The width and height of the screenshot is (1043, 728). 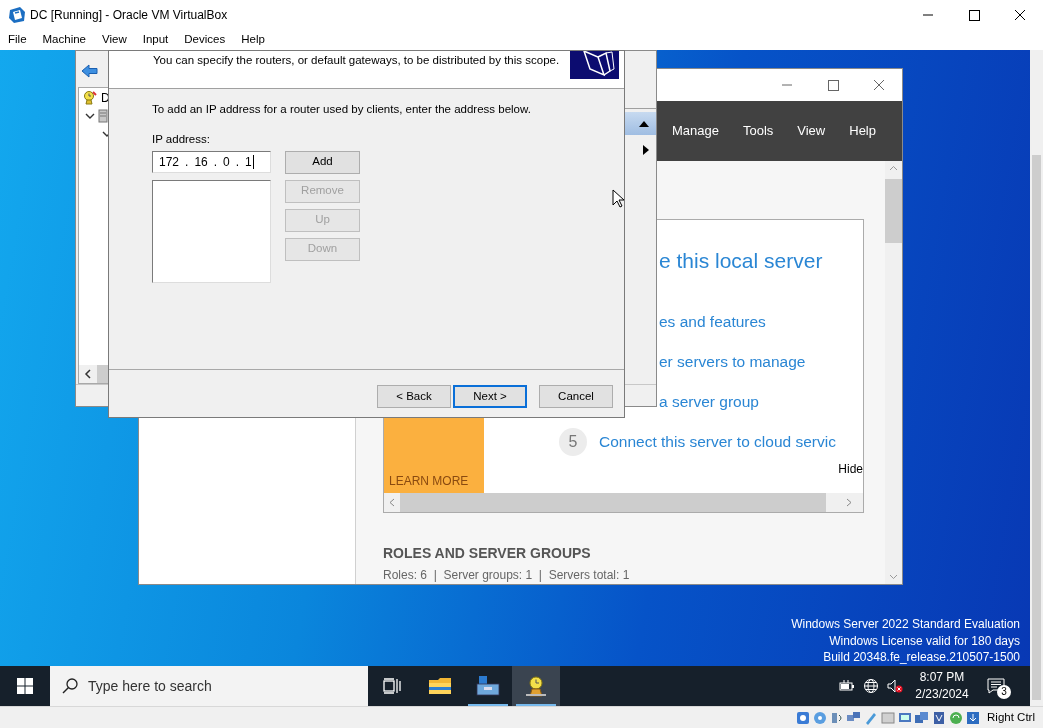 I want to click on roles-summary: Roles: 6 | Server groups: 1 | Servers total: 1, so click(x=507, y=575).